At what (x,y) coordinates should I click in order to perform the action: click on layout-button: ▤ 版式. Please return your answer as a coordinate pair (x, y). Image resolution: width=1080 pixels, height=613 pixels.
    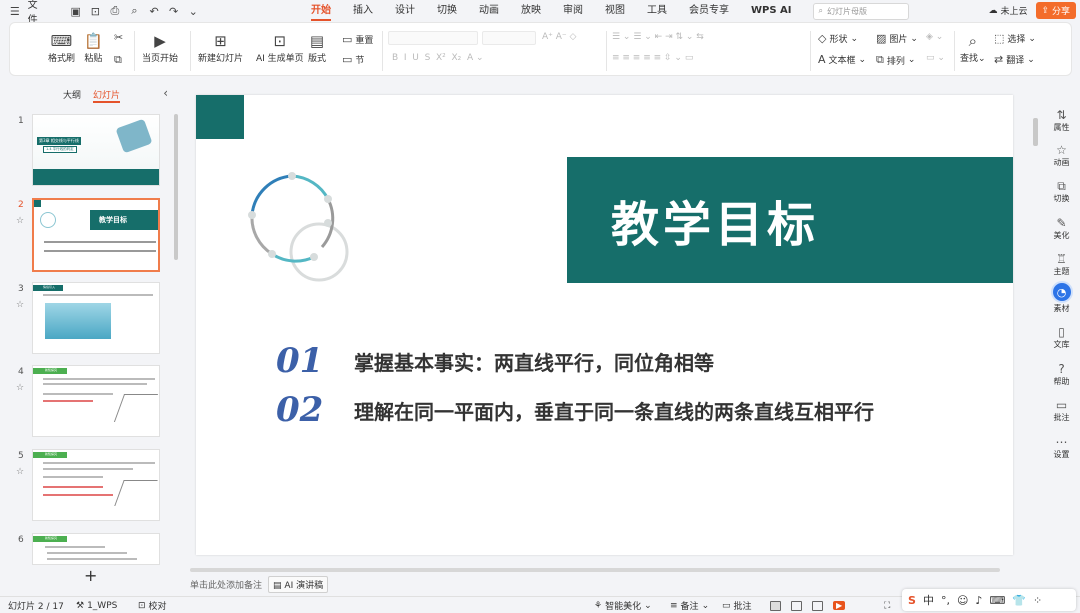
    Looking at the image, I should click on (317, 45).